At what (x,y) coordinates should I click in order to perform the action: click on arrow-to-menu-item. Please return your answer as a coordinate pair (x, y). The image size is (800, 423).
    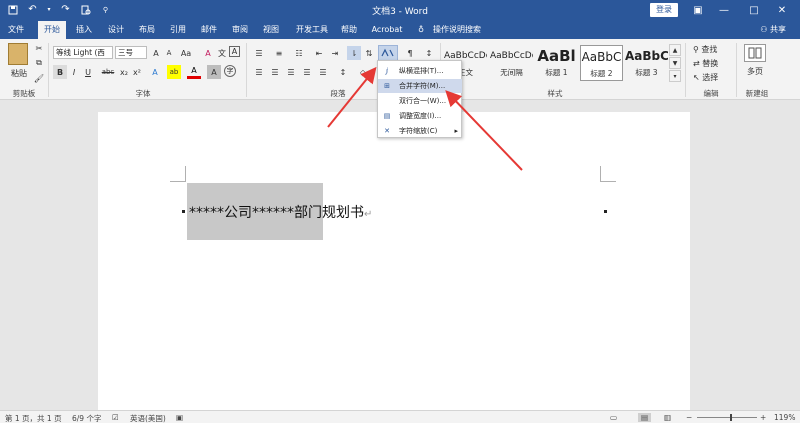
    Looking at the image, I should click on (484, 130).